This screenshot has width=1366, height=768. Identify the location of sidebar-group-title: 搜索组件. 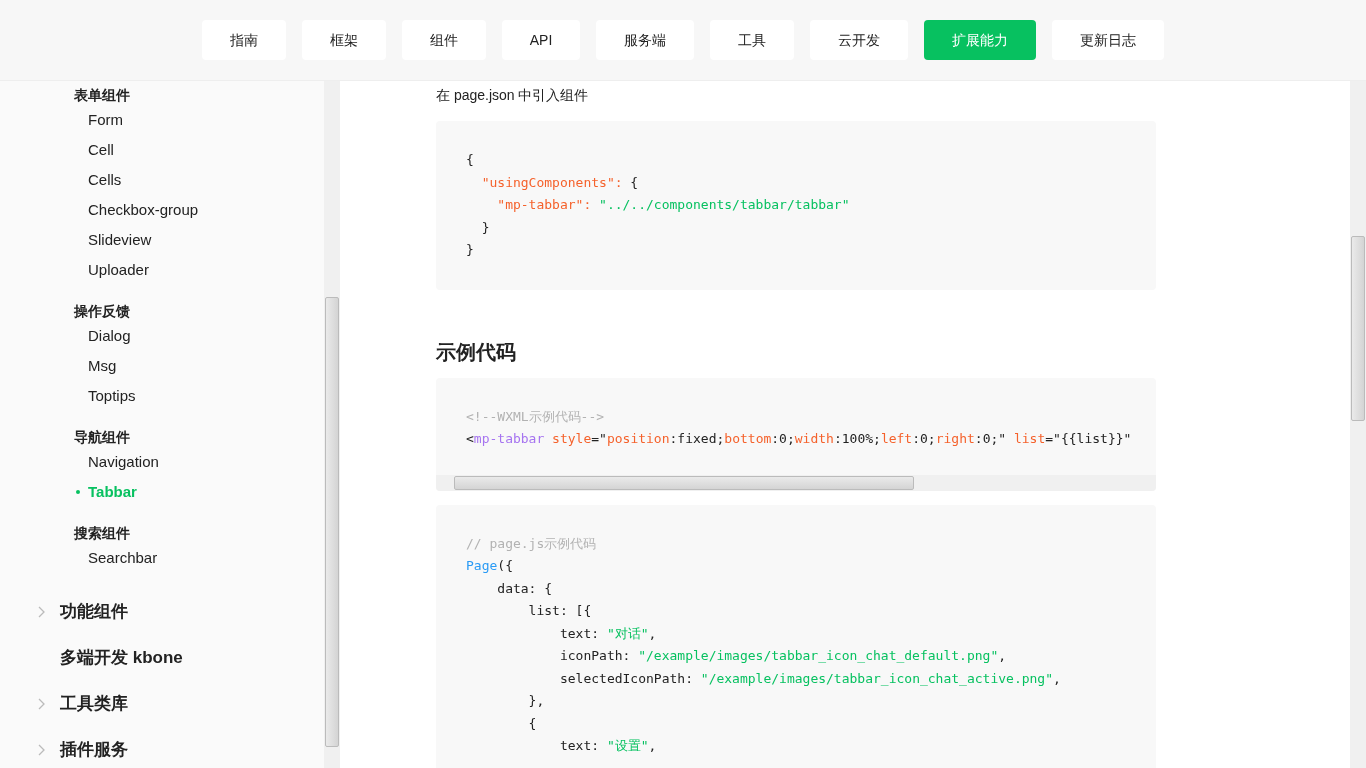
(102, 533).